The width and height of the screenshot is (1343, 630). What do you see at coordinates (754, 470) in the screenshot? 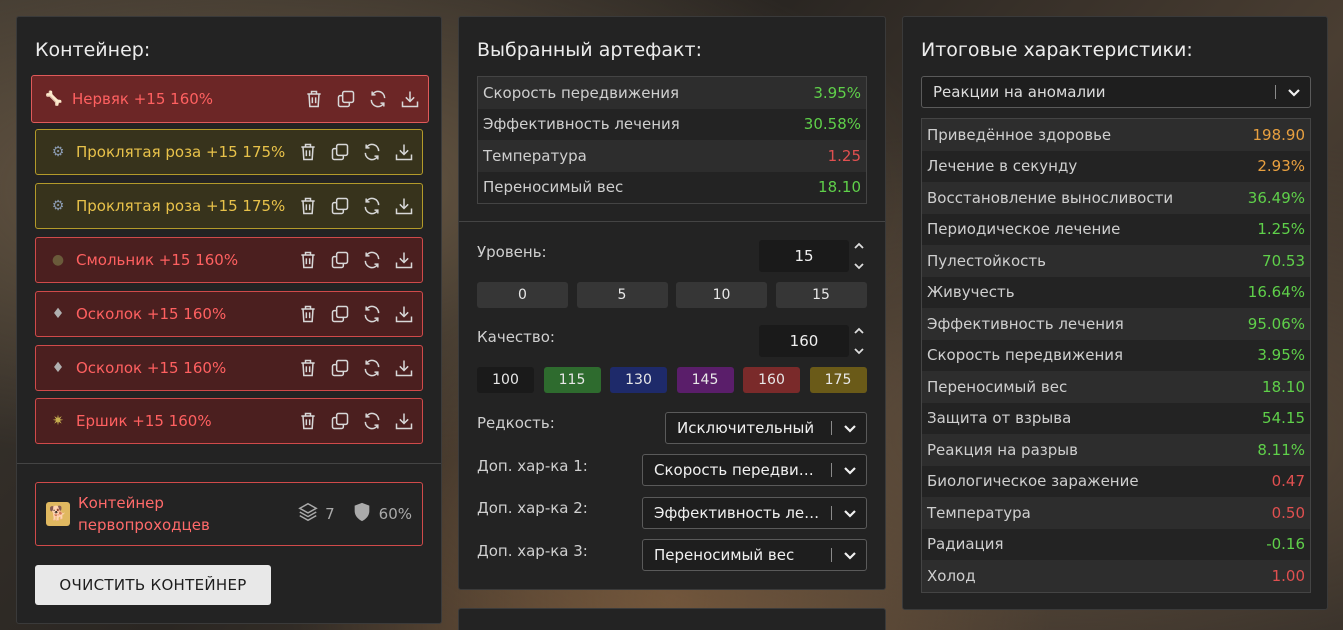
I see `extra1-select: Скорость передвижения` at bounding box center [754, 470].